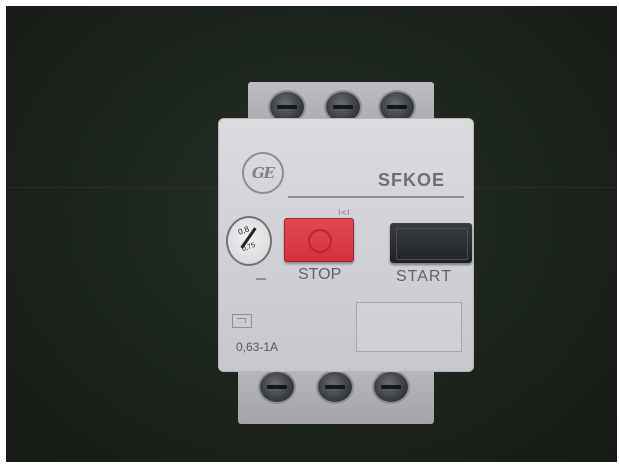 This screenshot has width=619, height=465. Describe the element at coordinates (424, 276) in the screenshot. I see `start-label: START` at that location.